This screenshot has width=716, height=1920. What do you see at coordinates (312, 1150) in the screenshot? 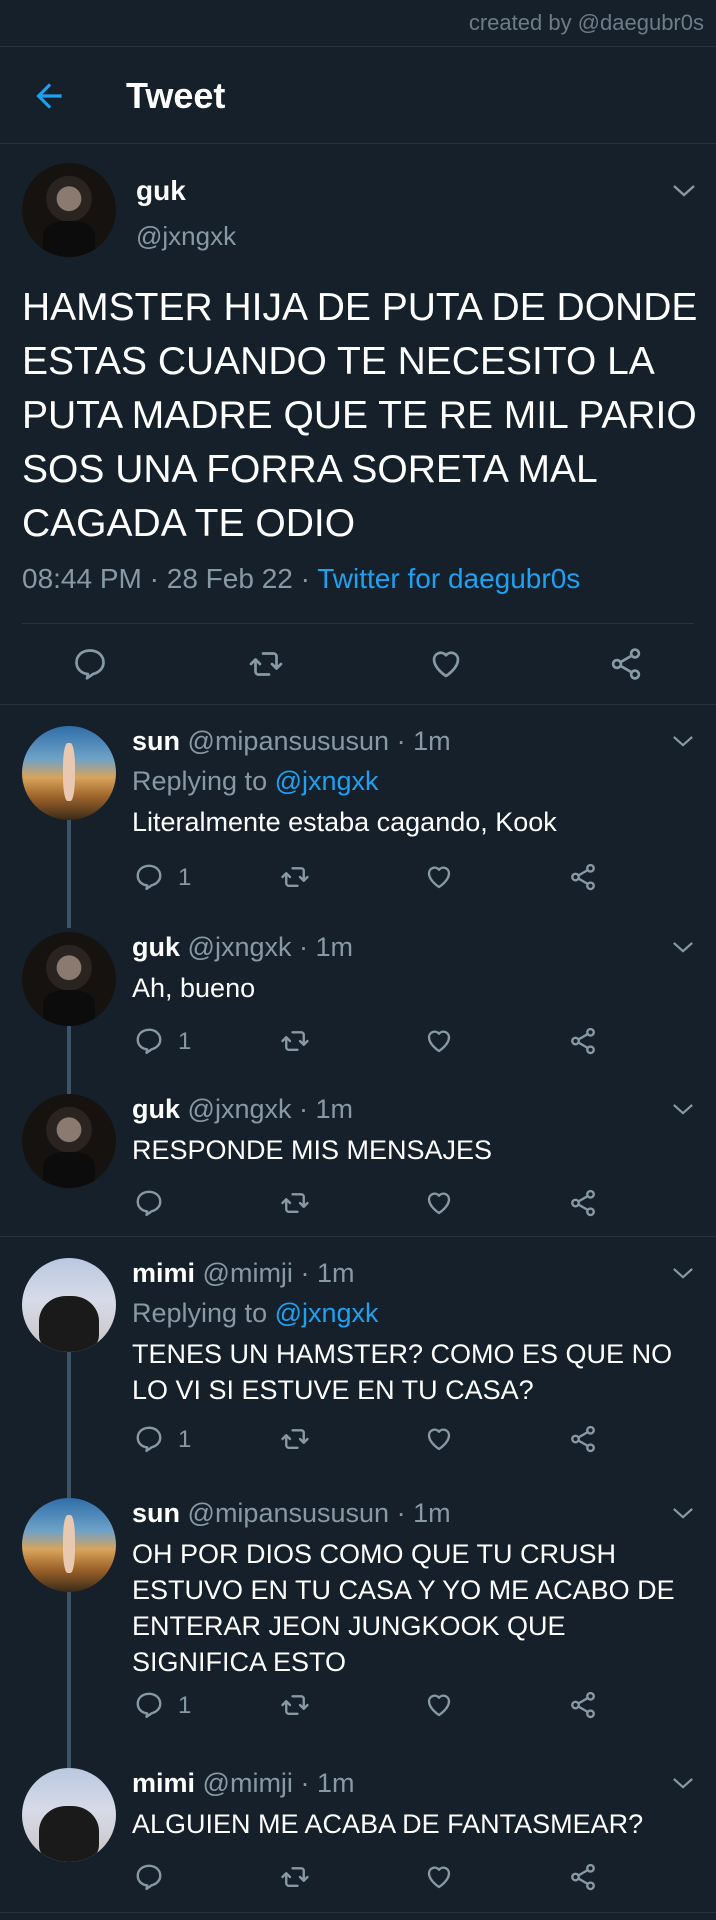
I see `reply-text: RESPONDE MIS MENSAJES` at bounding box center [312, 1150].